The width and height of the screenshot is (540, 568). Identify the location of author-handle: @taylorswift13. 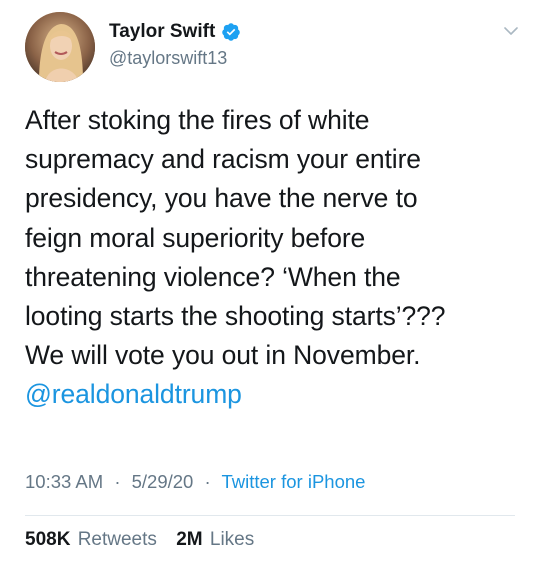
(175, 58).